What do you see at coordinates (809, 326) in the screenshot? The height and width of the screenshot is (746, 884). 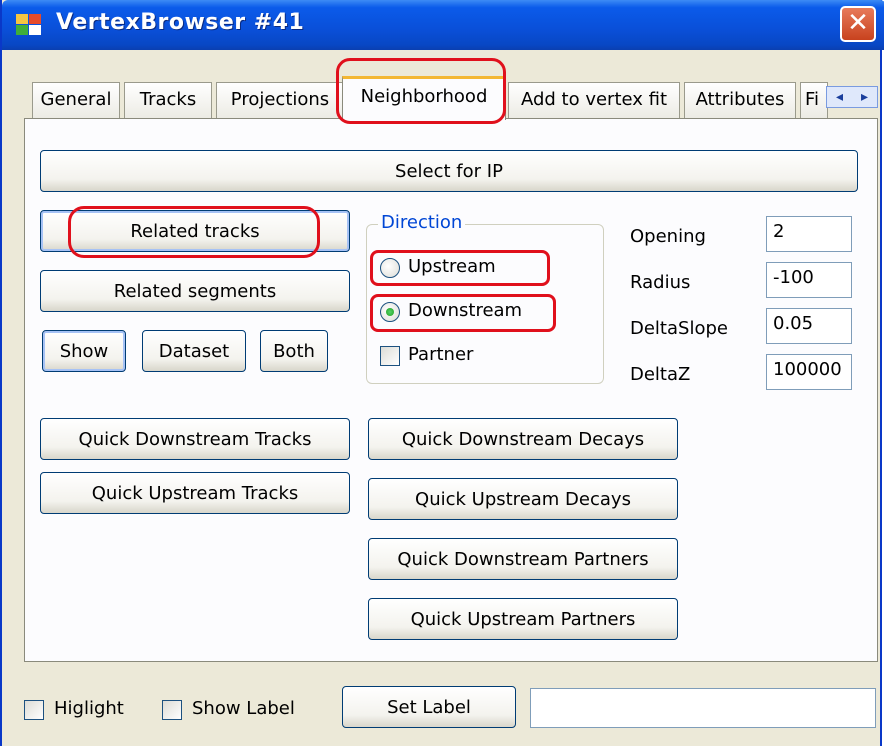 I see `deltaslope-field: 0.05` at bounding box center [809, 326].